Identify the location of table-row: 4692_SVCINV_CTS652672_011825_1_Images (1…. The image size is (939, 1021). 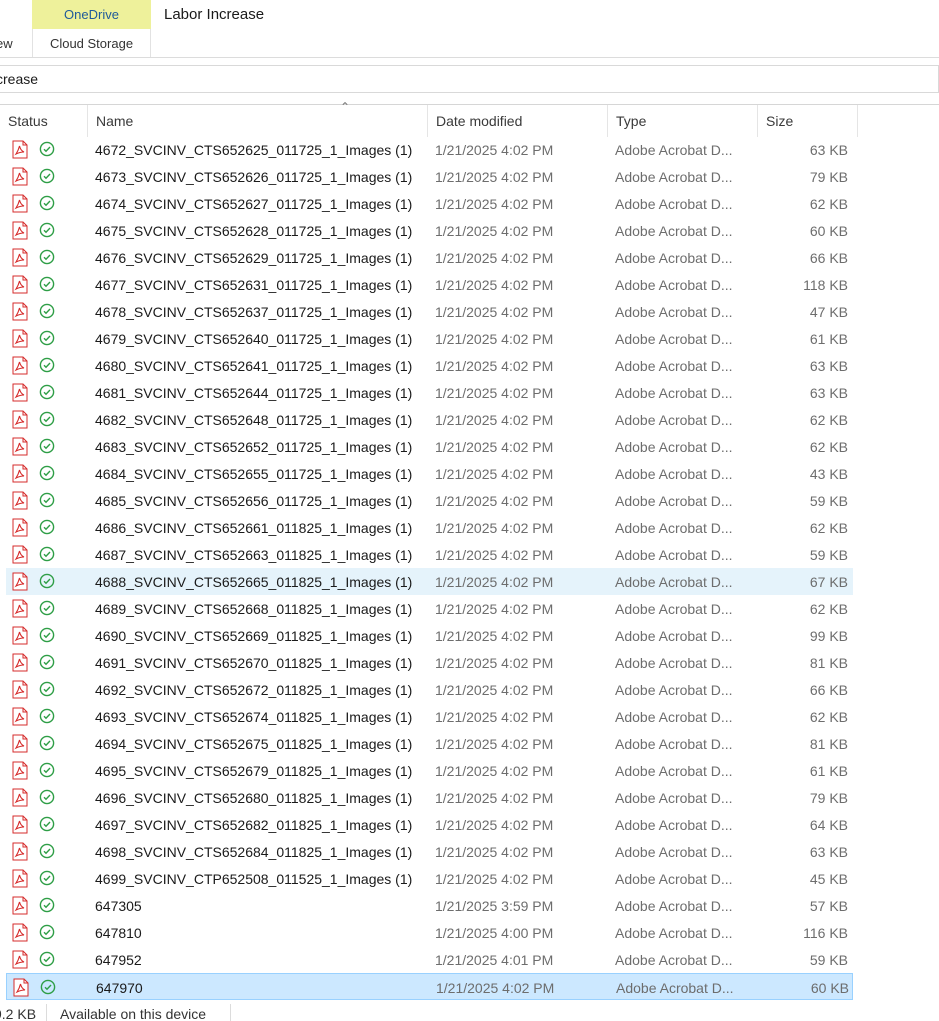
(429, 689).